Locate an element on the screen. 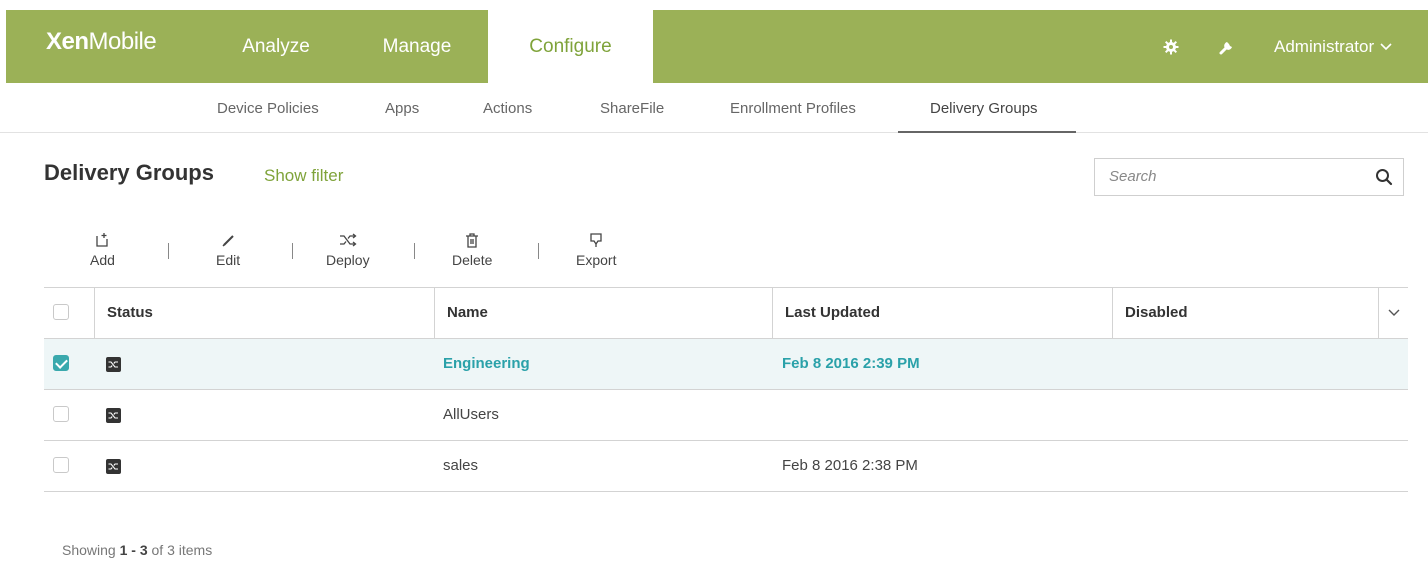 This screenshot has width=1428, height=563. pagination-total: of 3 items is located at coordinates (180, 550).